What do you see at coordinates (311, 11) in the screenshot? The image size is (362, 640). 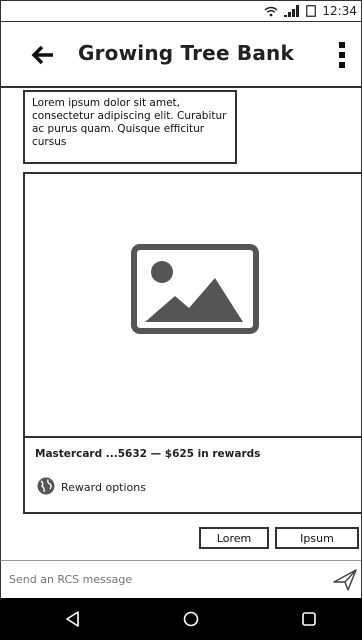 I see `battery-icon` at bounding box center [311, 11].